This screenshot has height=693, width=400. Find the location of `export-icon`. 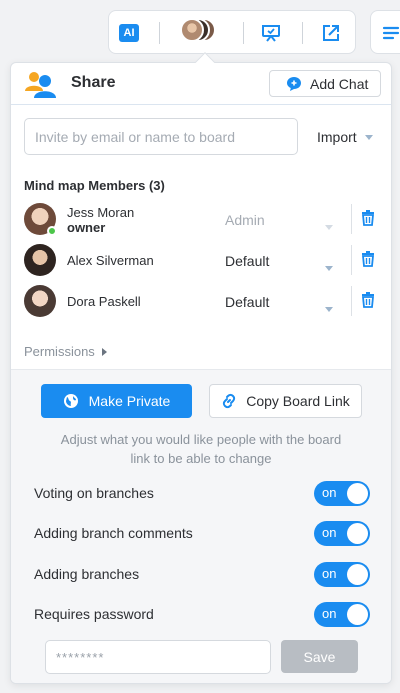

export-icon is located at coordinates (331, 33).